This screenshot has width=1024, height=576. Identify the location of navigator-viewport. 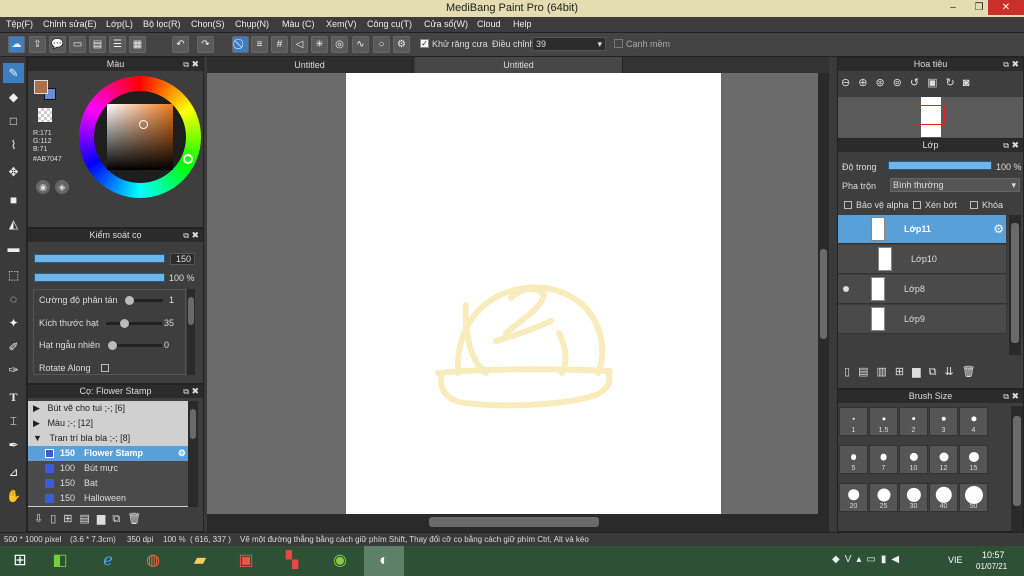
(930, 115).